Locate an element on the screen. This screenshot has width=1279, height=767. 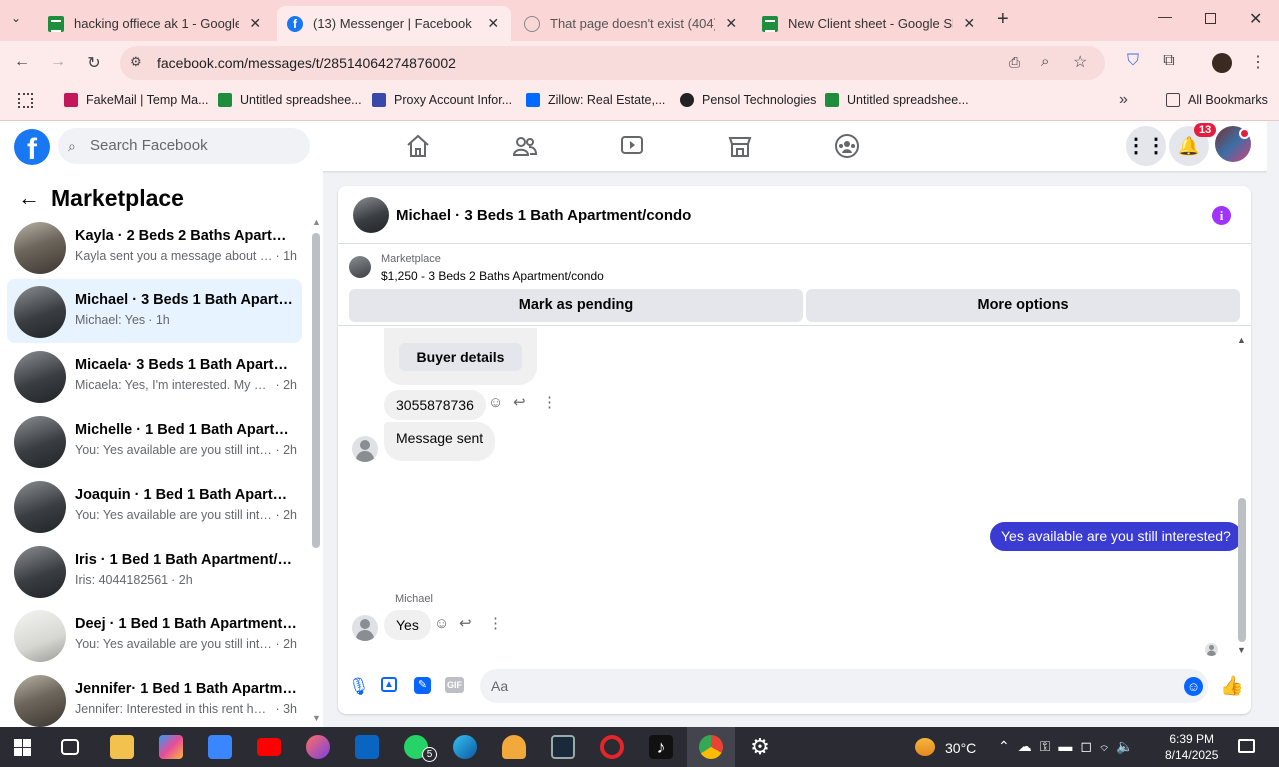
chat-scrollbar is located at coordinates (1242, 570).